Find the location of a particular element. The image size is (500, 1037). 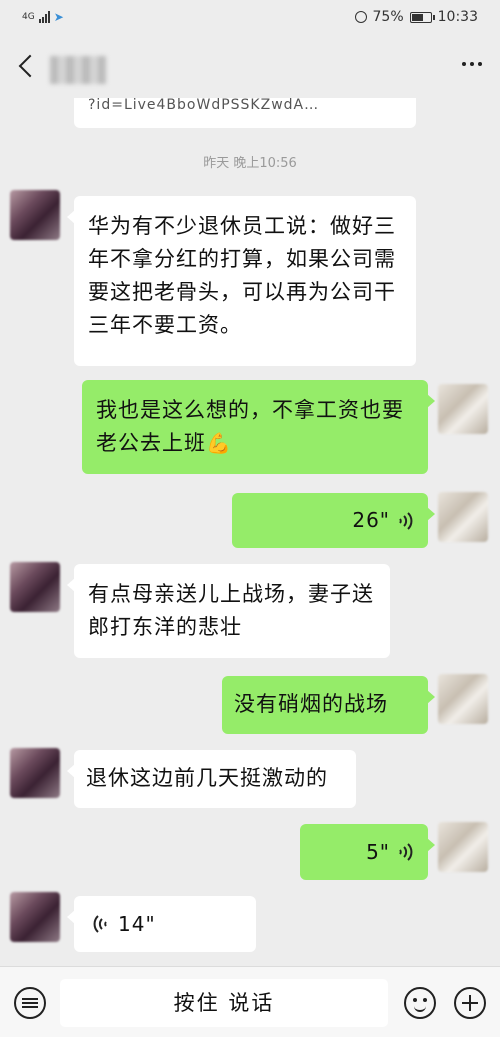

message-text: 有点母亲送儿上战场，妻子送郎打东洋的悲壮 is located at coordinates (231, 610).